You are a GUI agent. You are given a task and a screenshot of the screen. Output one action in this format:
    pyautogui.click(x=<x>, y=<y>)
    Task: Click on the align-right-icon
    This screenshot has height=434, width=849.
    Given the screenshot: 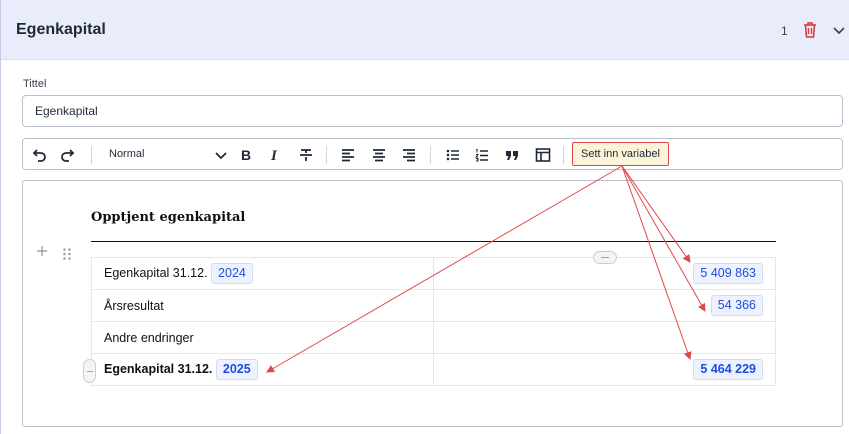 What is the action you would take?
    pyautogui.click(x=409, y=155)
    